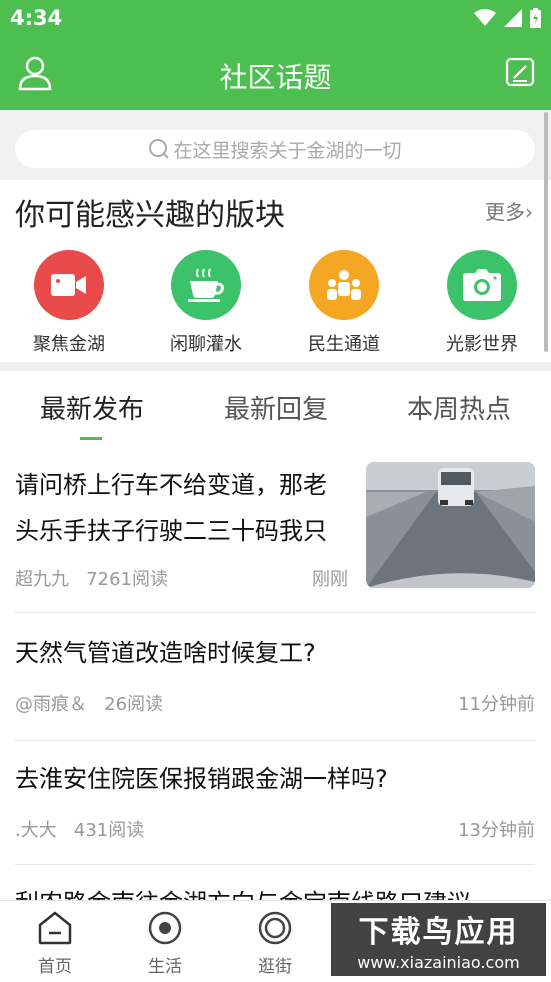  What do you see at coordinates (450, 525) in the screenshot?
I see `post-thumbnail` at bounding box center [450, 525].